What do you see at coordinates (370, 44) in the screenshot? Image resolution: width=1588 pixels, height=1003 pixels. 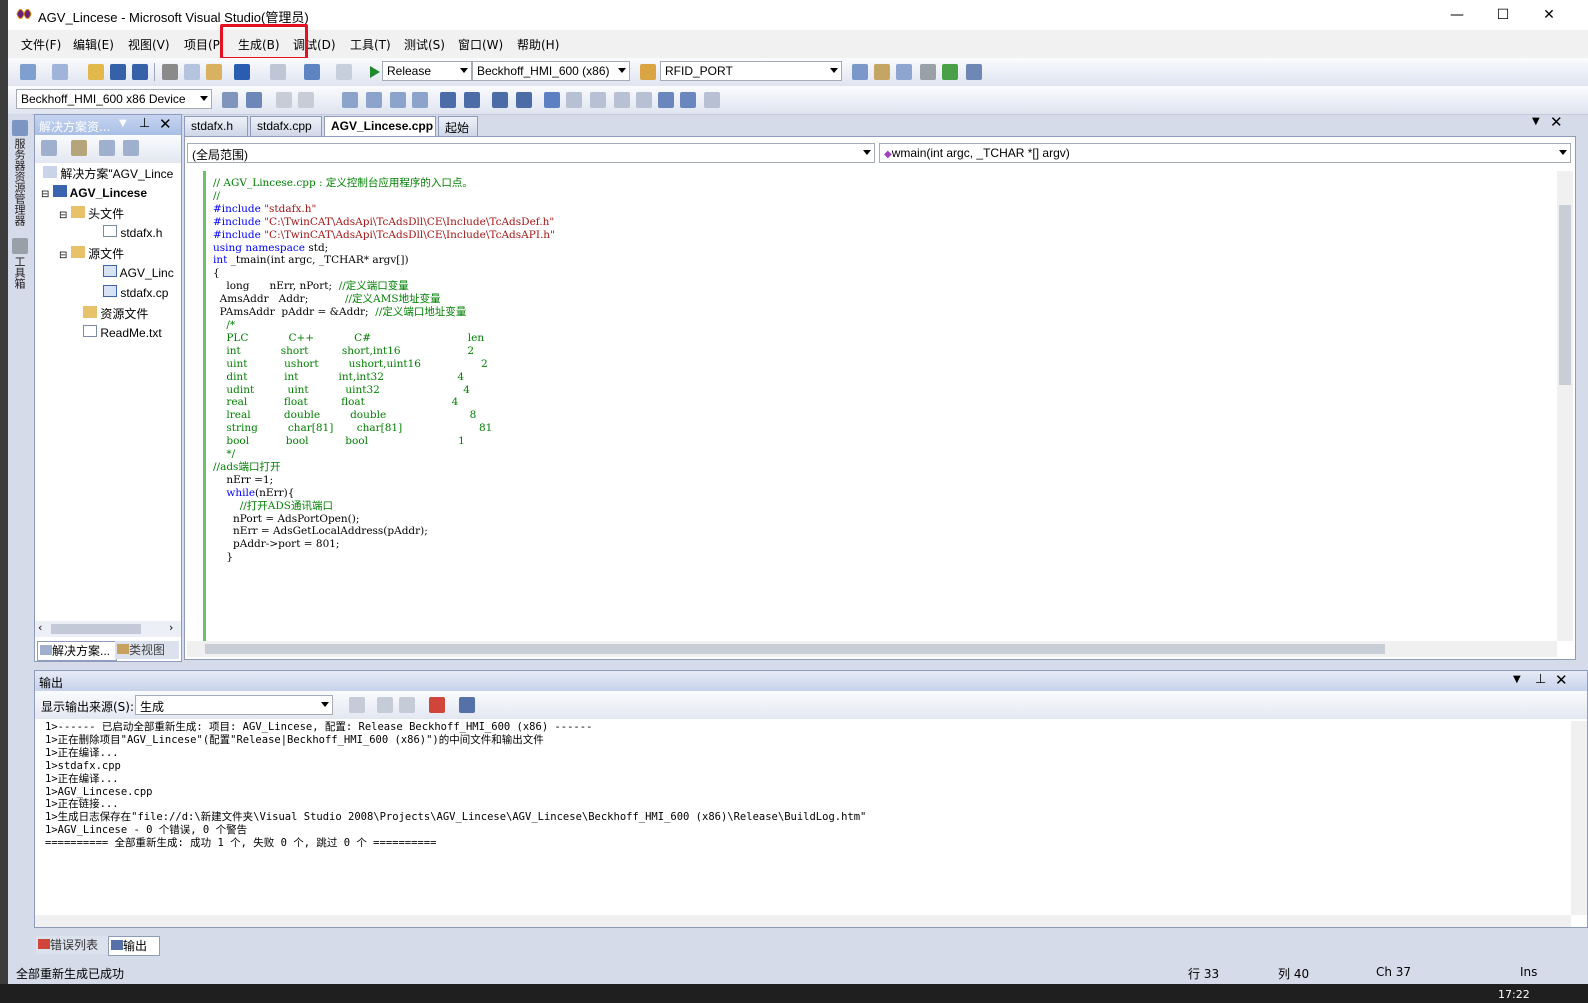 I see `menu-tools: 工具(T)` at bounding box center [370, 44].